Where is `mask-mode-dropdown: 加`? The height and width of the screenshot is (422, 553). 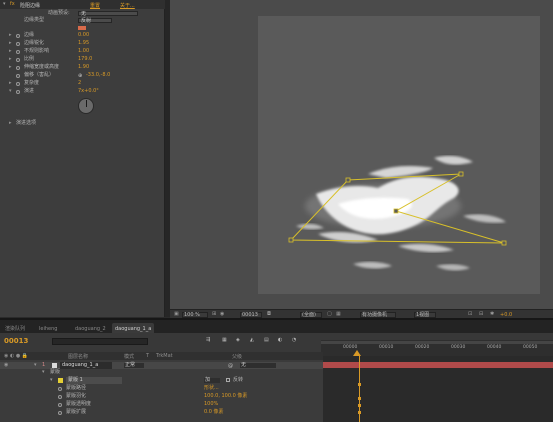 mask-mode-dropdown: 加 is located at coordinates (212, 380).